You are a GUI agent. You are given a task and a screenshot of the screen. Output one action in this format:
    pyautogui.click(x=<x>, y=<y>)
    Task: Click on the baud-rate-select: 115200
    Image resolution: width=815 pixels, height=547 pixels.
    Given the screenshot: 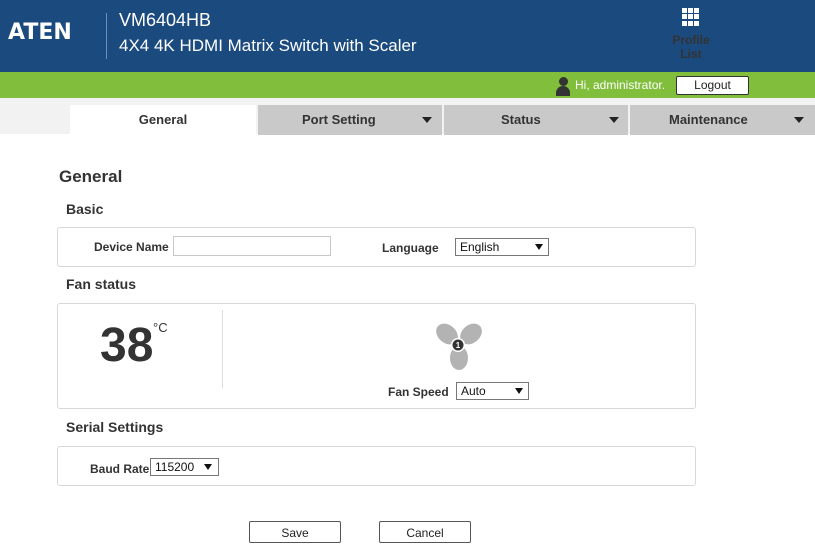 What is the action you would take?
    pyautogui.click(x=184, y=467)
    